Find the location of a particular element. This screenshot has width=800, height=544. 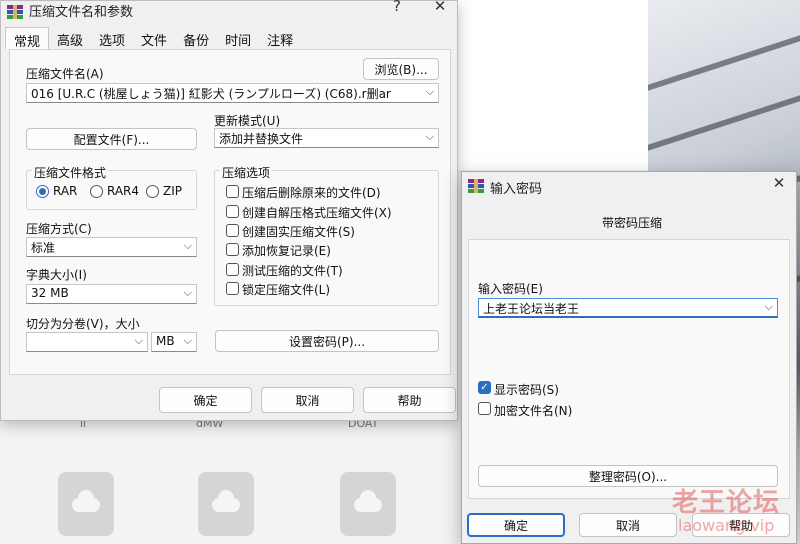

encrypt-filenames-label: 加密文件名(N) is located at coordinates (533, 411).